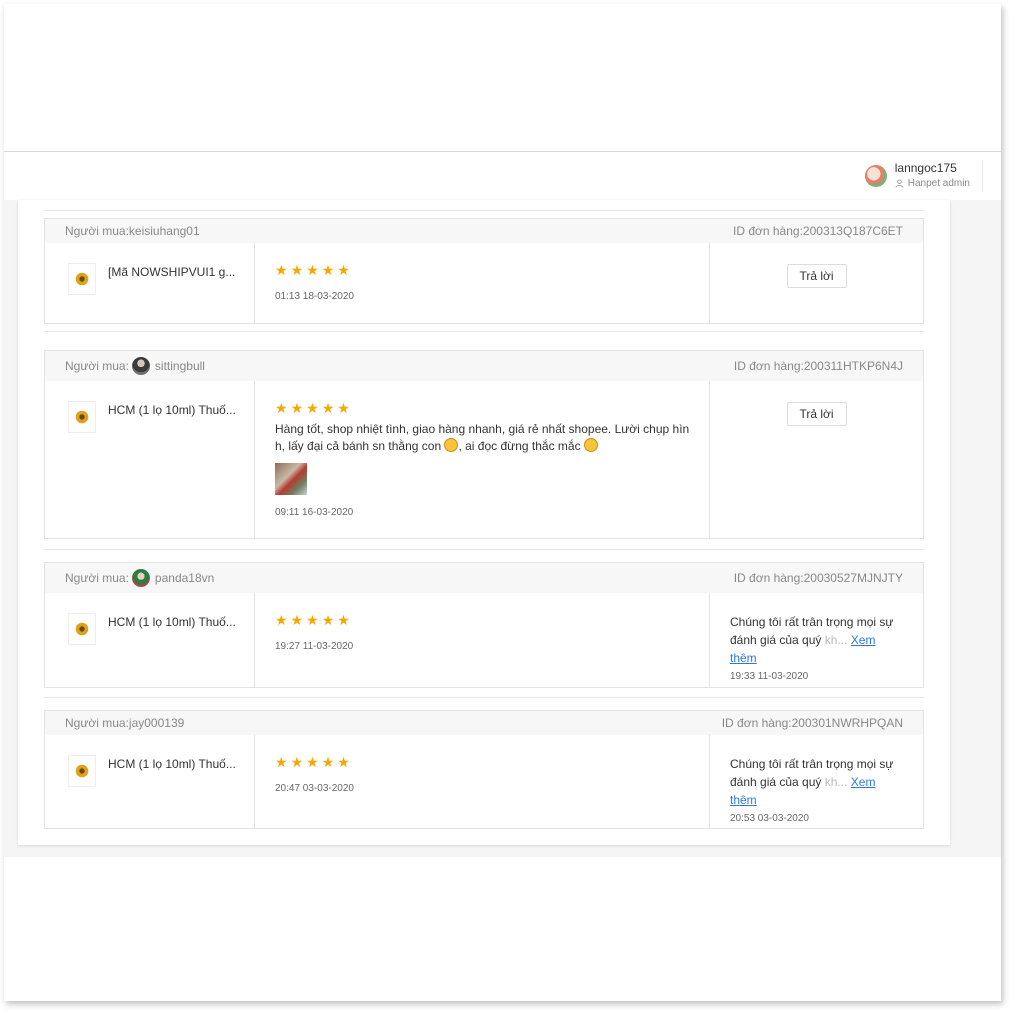 The image size is (1024, 1024). I want to click on user-account-menu: lanngoc175 Hanpet admin, so click(923, 176).